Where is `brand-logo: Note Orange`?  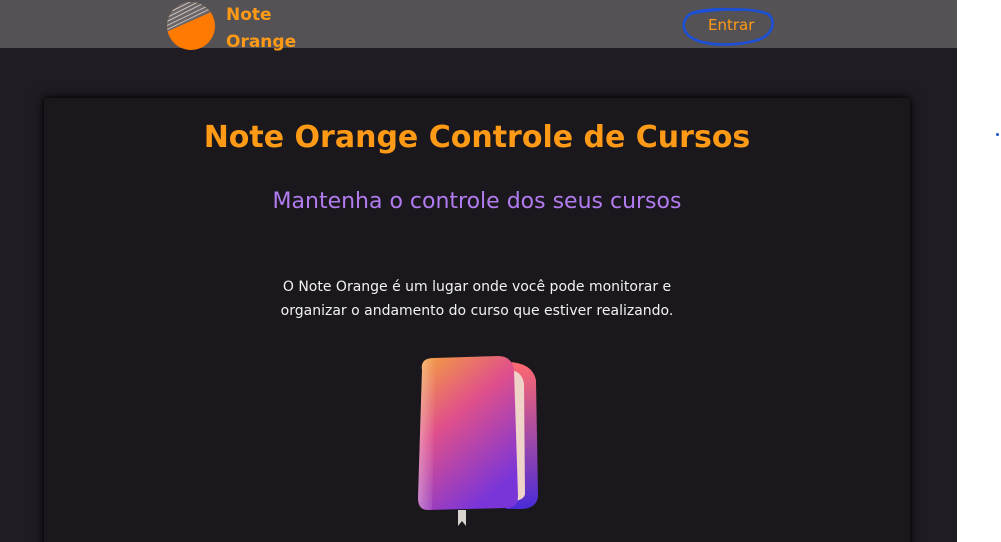 brand-logo: Note Orange is located at coordinates (241, 26).